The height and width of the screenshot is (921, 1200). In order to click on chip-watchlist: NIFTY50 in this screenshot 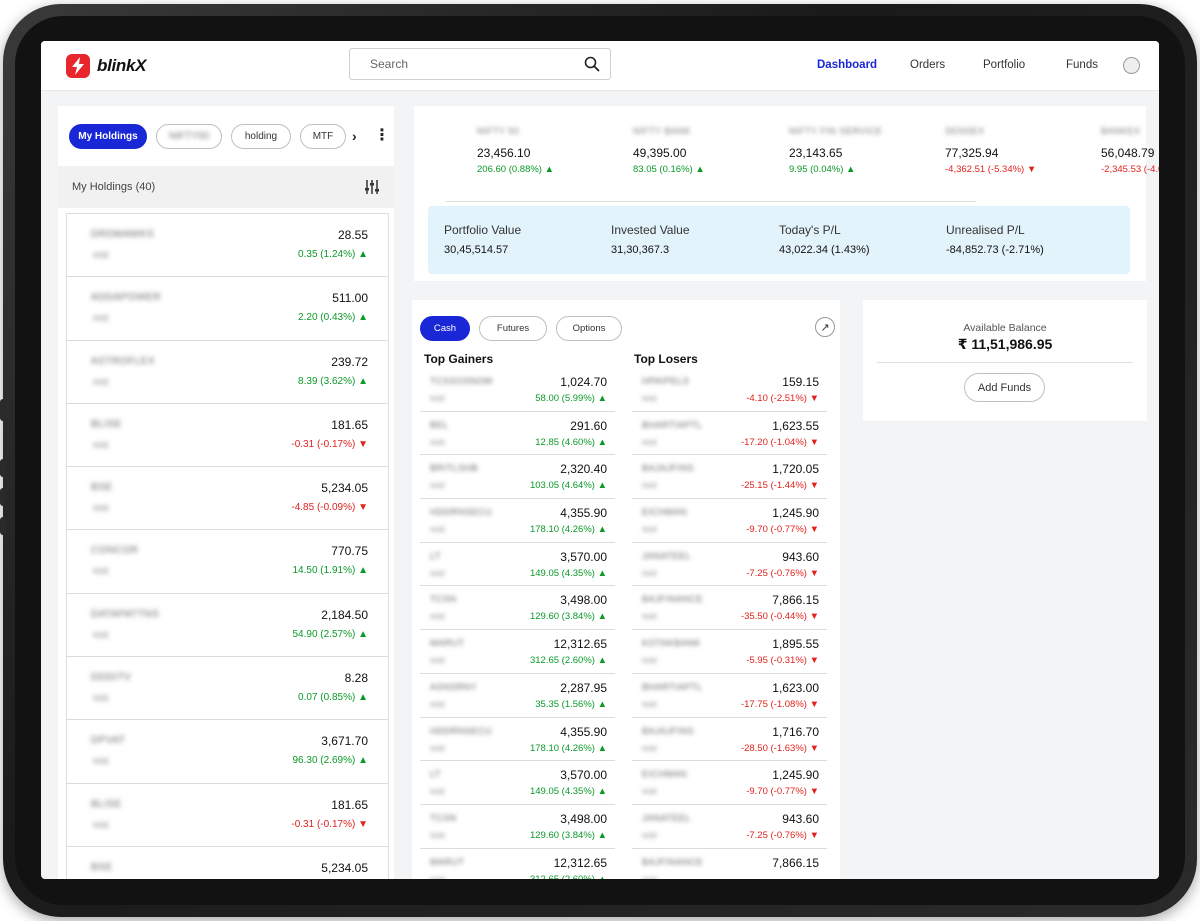, I will do `click(189, 136)`.